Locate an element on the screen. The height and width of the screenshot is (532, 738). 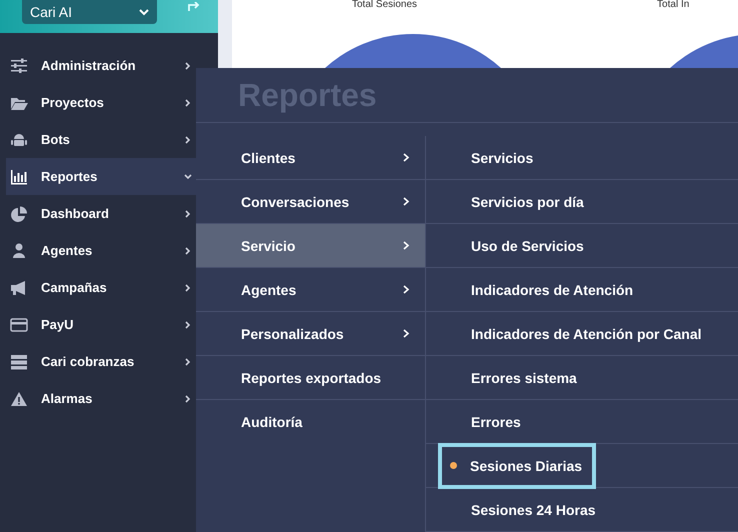
sidebar-item-label: Agentes is located at coordinates (67, 250).